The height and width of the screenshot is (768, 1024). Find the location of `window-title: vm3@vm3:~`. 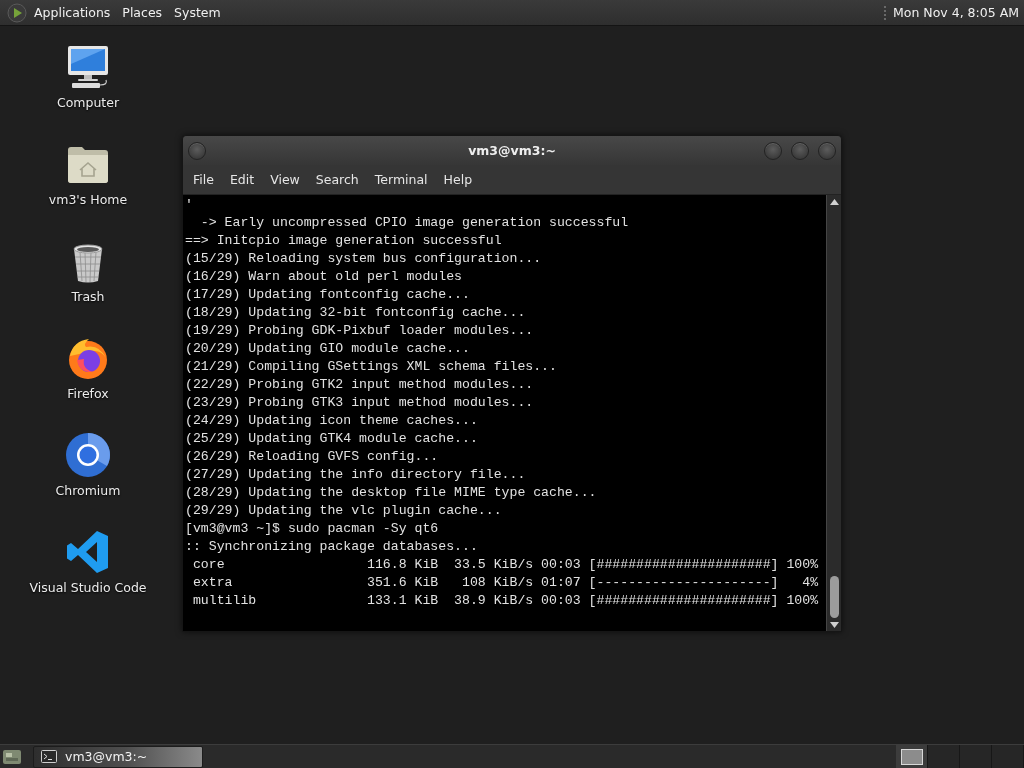

window-title: vm3@vm3:~ is located at coordinates (512, 150).